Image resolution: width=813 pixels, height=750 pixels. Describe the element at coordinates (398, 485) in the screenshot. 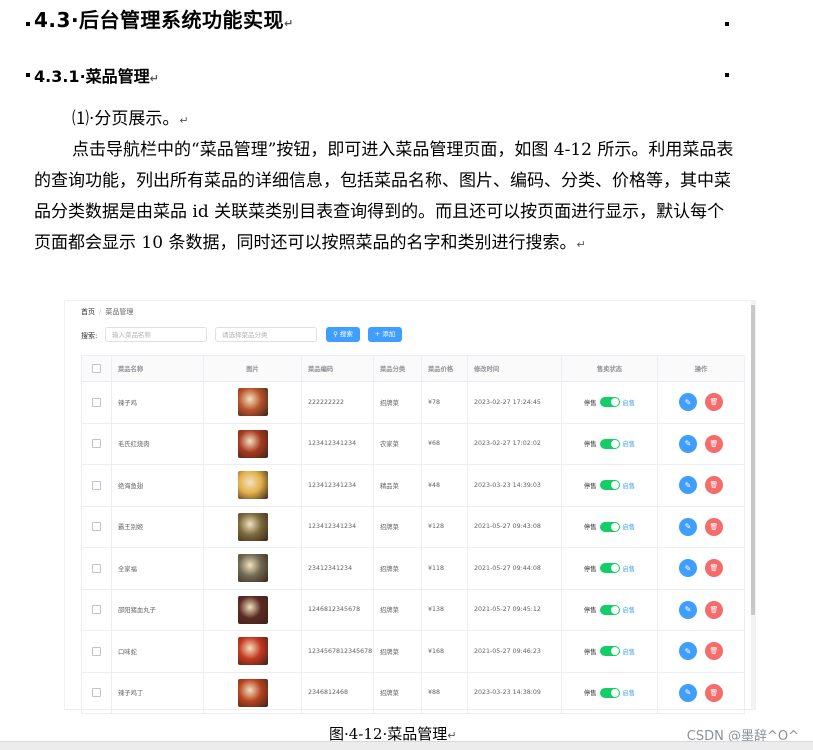

I see `category-cell: 精品菜` at that location.